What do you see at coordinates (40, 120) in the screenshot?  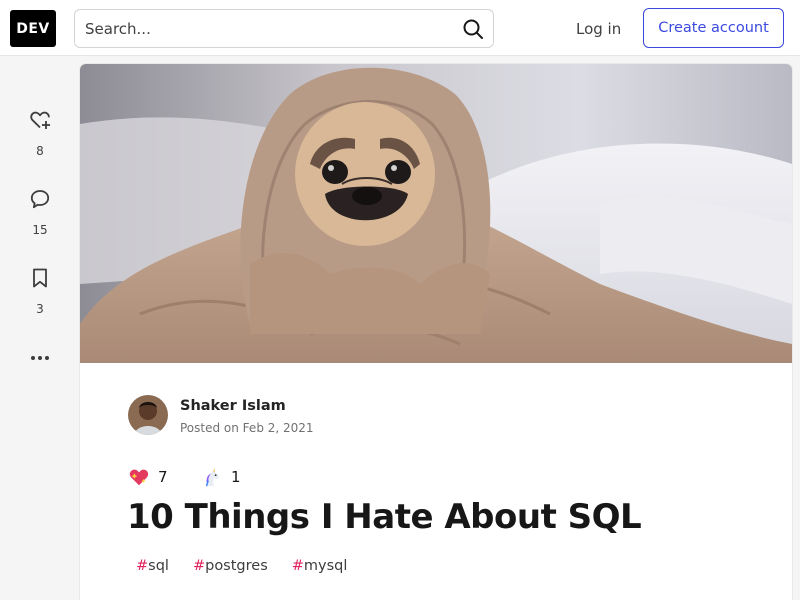 I see `heart-plus-icon` at bounding box center [40, 120].